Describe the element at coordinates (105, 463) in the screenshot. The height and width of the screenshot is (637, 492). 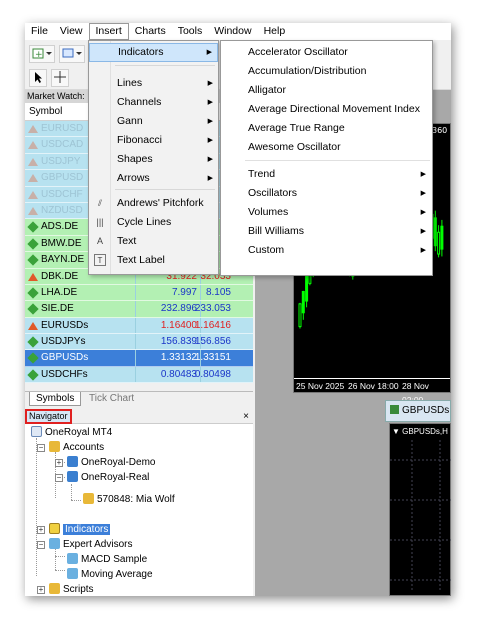
I see `tree-demo: + OneRoyal-Demo` at that location.